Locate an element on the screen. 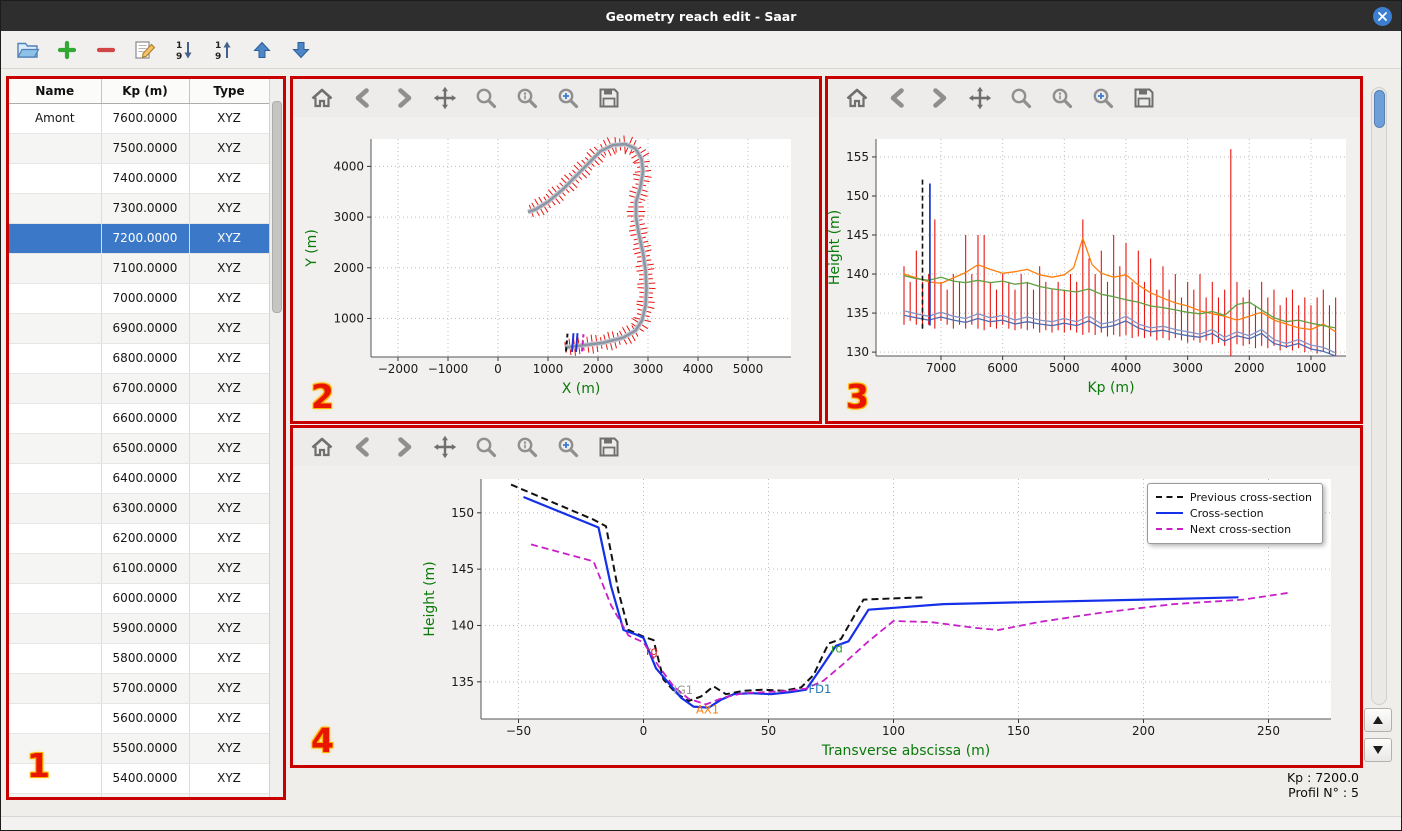 This screenshot has width=1402, height=831. table-row: 7500.0000 XYZ is located at coordinates (139, 148).